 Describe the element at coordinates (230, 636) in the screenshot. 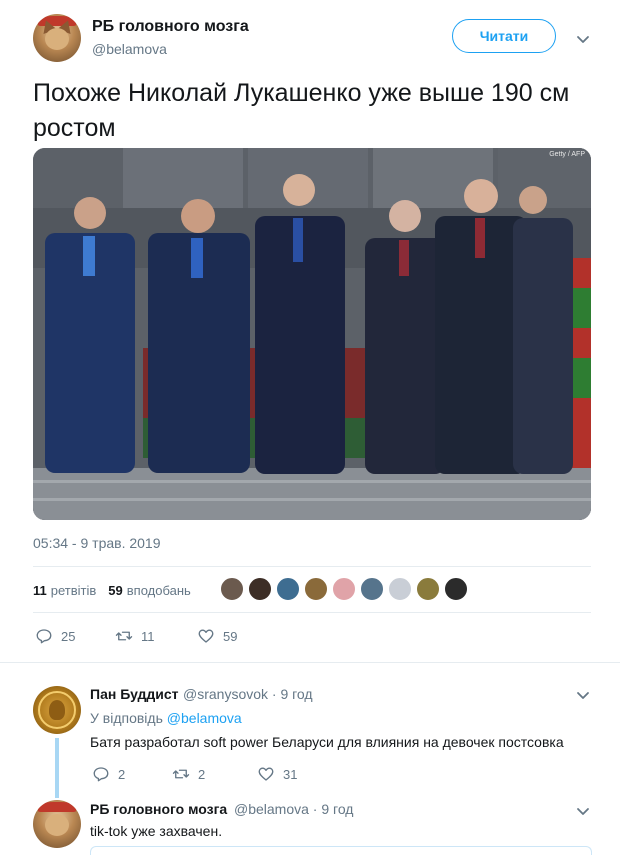

I see `like-count: 59` at that location.